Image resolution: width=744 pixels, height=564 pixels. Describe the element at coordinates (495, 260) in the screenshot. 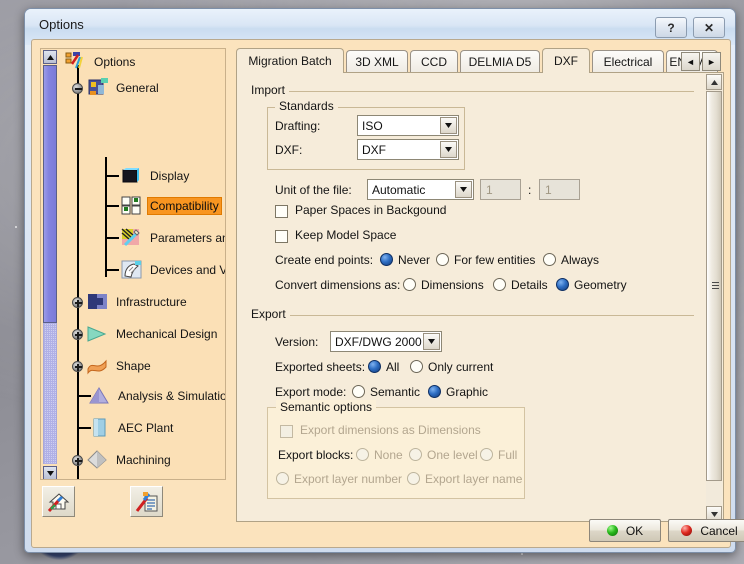

I see `create-end-points-option-label: For few entities` at that location.